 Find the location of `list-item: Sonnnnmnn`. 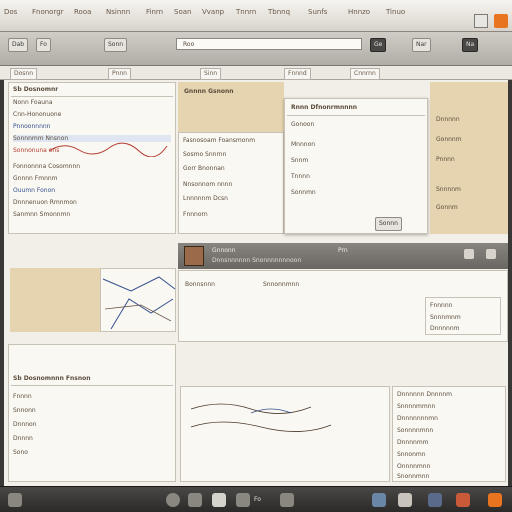

list-item: Sonnnnmnn is located at coordinates (415, 430).